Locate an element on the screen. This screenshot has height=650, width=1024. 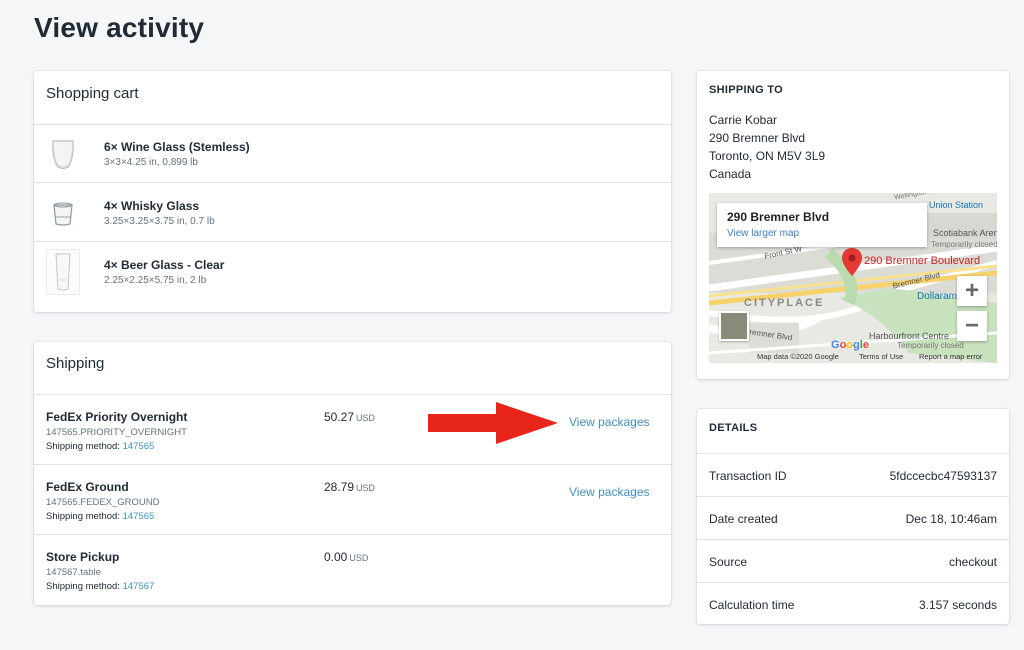
map-label: Dollarama is located at coordinates (940, 296).